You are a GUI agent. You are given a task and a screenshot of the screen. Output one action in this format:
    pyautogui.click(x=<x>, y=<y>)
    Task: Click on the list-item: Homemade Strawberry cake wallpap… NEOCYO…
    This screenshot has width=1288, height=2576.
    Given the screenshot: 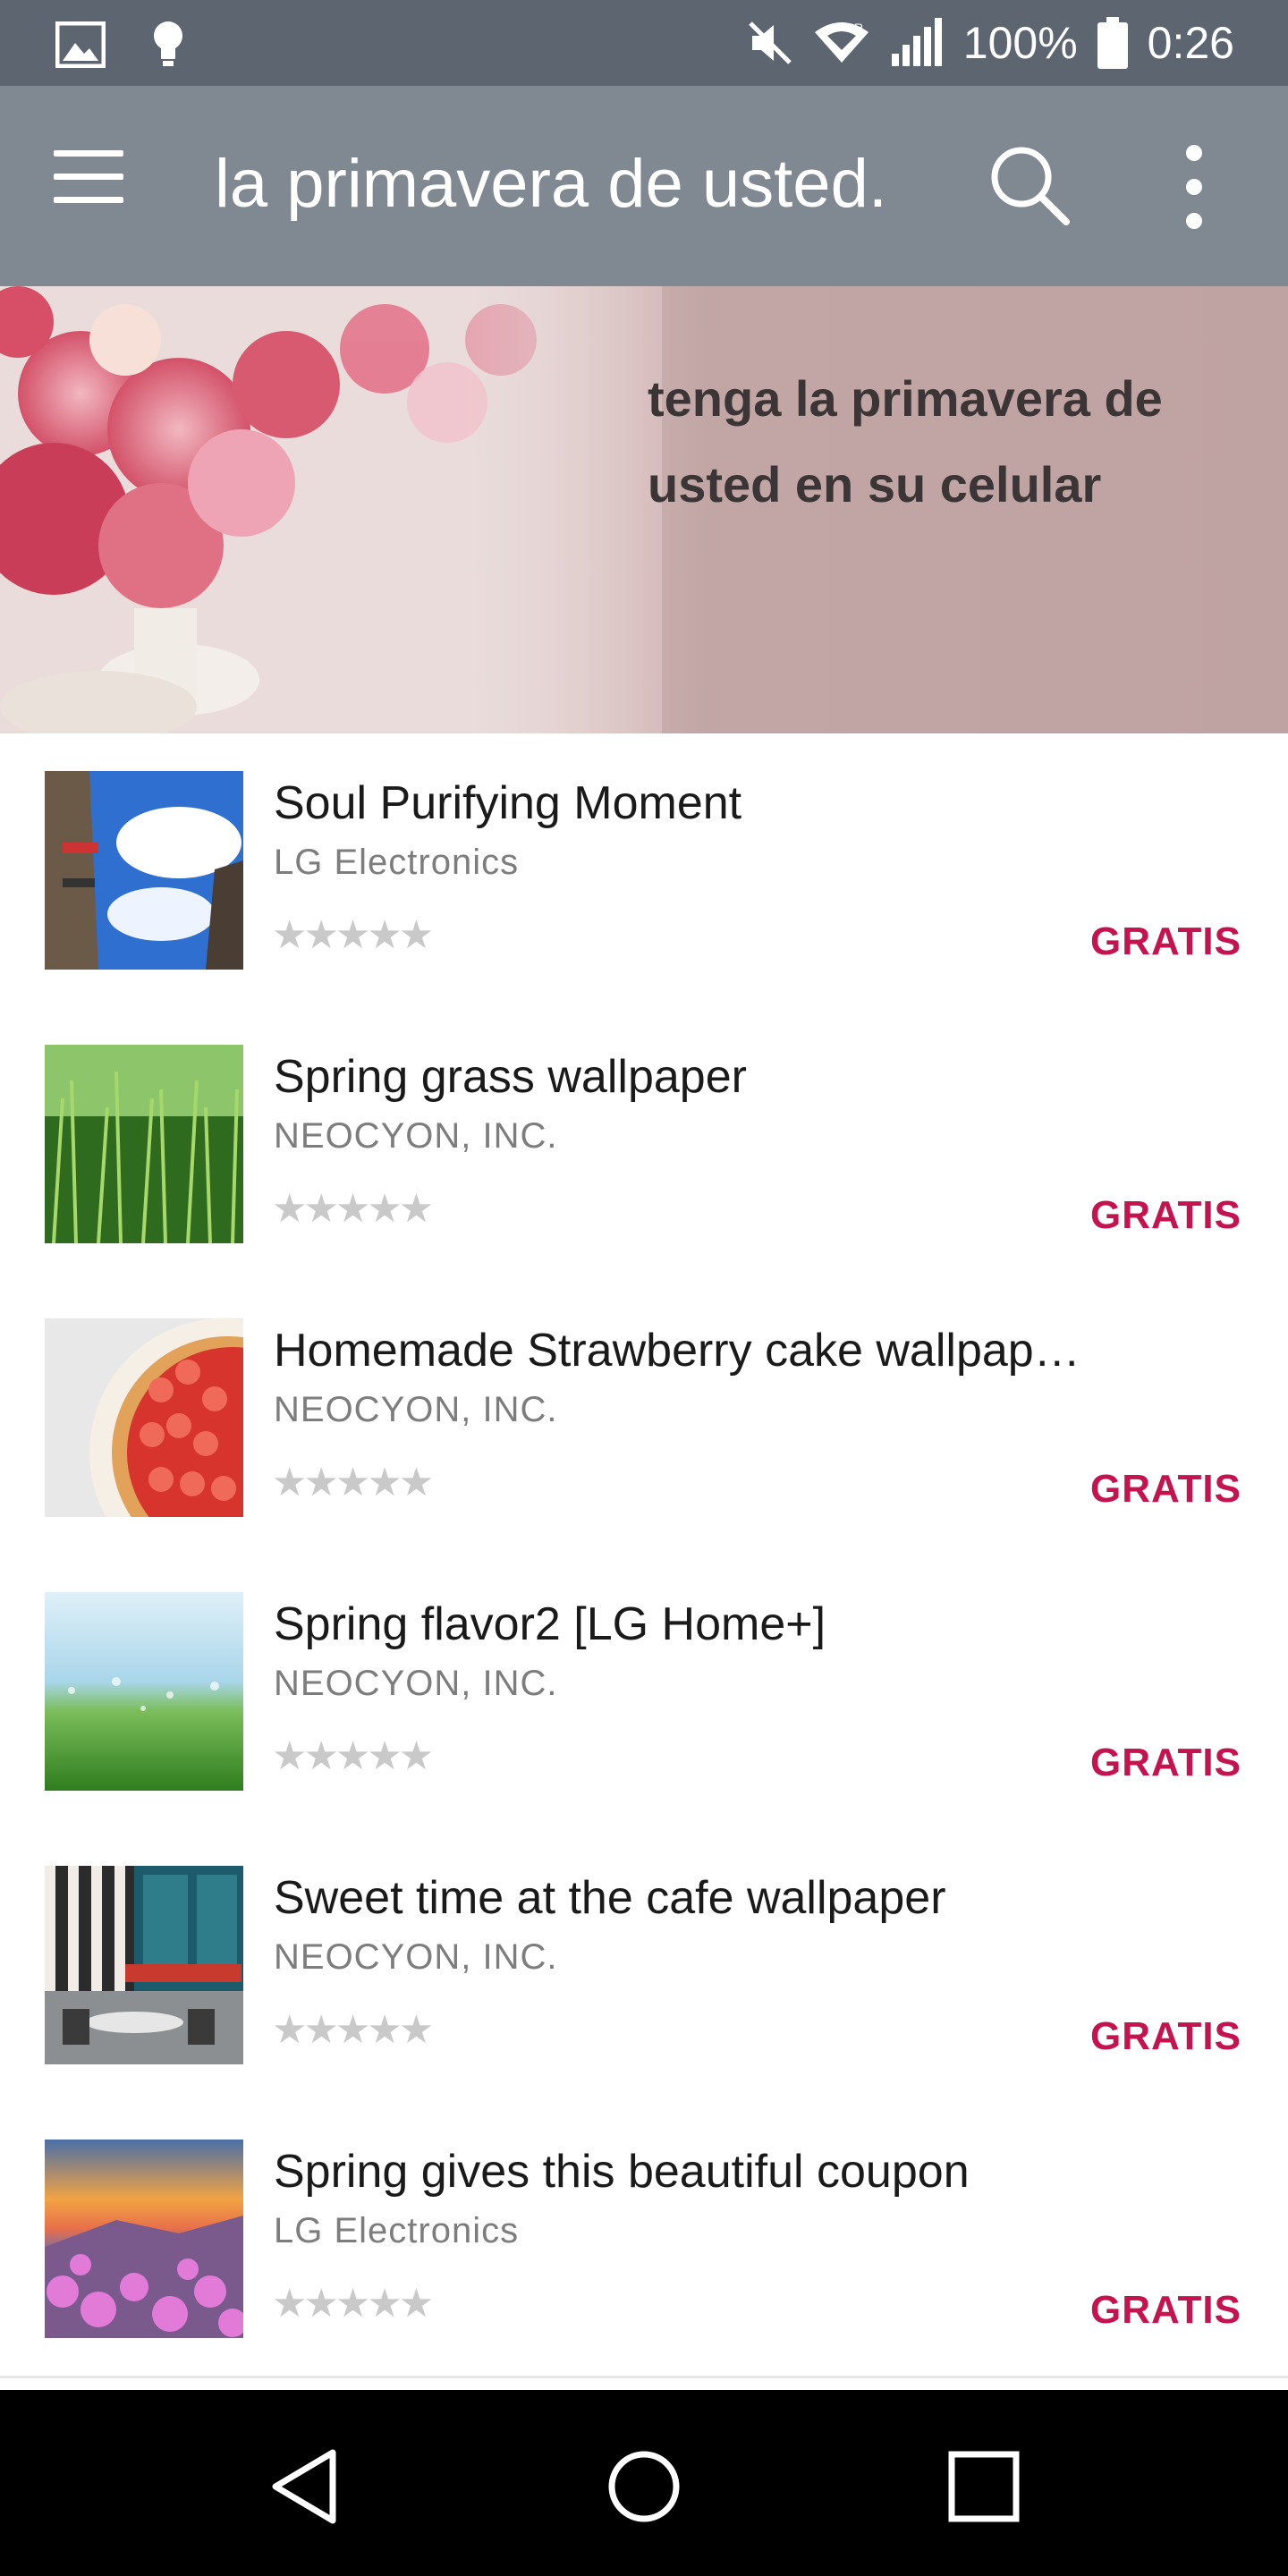 What is the action you would take?
    pyautogui.click(x=644, y=1419)
    